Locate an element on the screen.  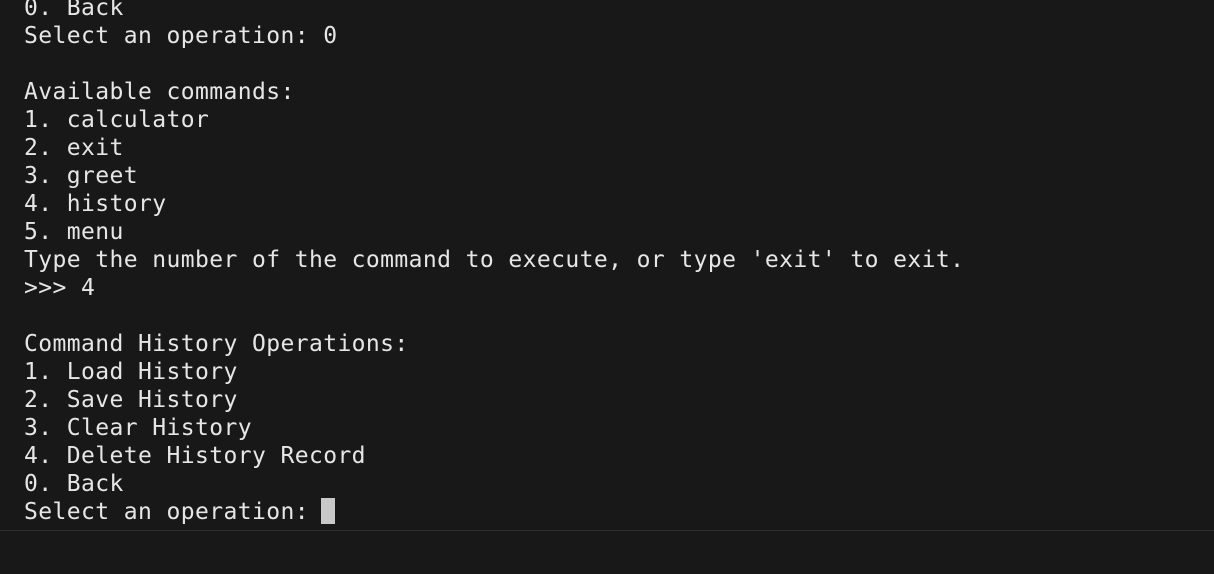
terminal-line: 4. history is located at coordinates (95, 204).